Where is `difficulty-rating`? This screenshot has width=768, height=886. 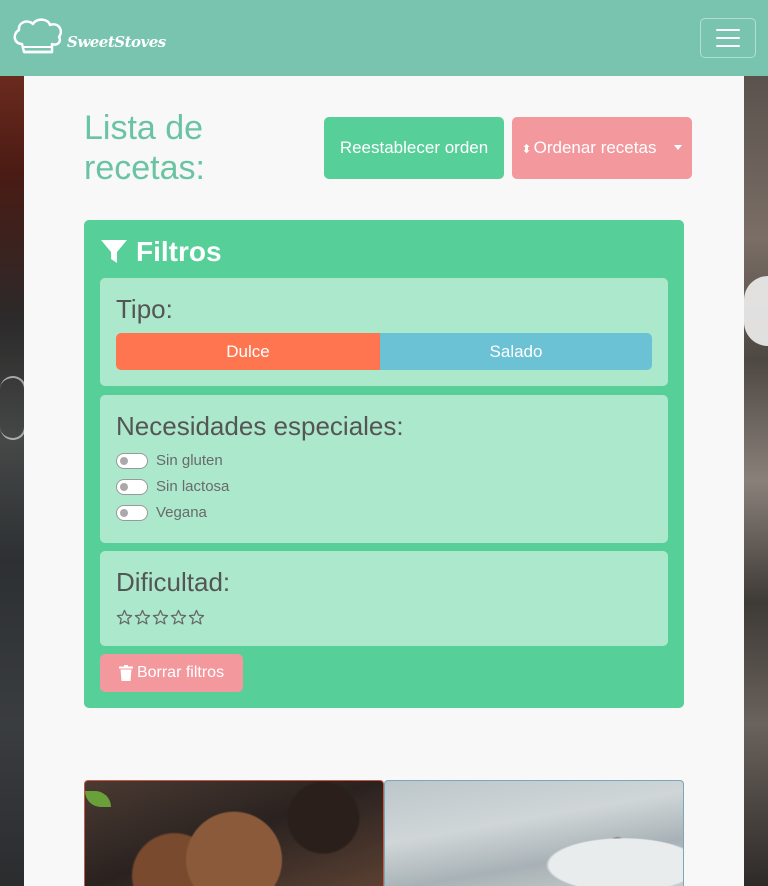 difficulty-rating is located at coordinates (160, 617).